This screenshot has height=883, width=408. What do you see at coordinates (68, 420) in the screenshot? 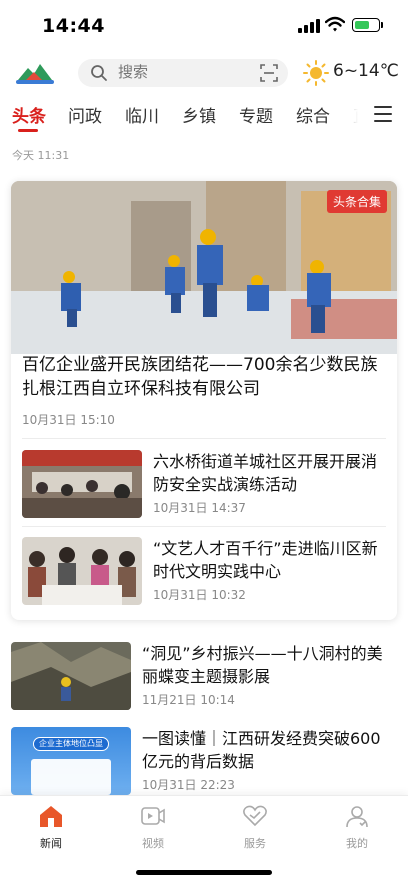
I see `headline-time: 10月31日 15:10` at bounding box center [68, 420].